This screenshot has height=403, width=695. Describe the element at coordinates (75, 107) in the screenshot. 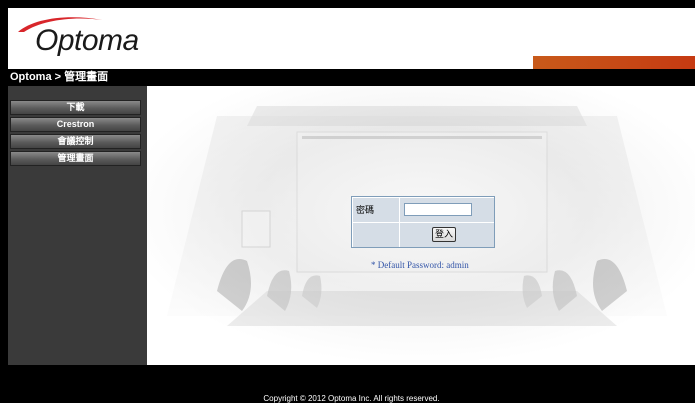

I see `sidebar-item-download: 下載` at that location.